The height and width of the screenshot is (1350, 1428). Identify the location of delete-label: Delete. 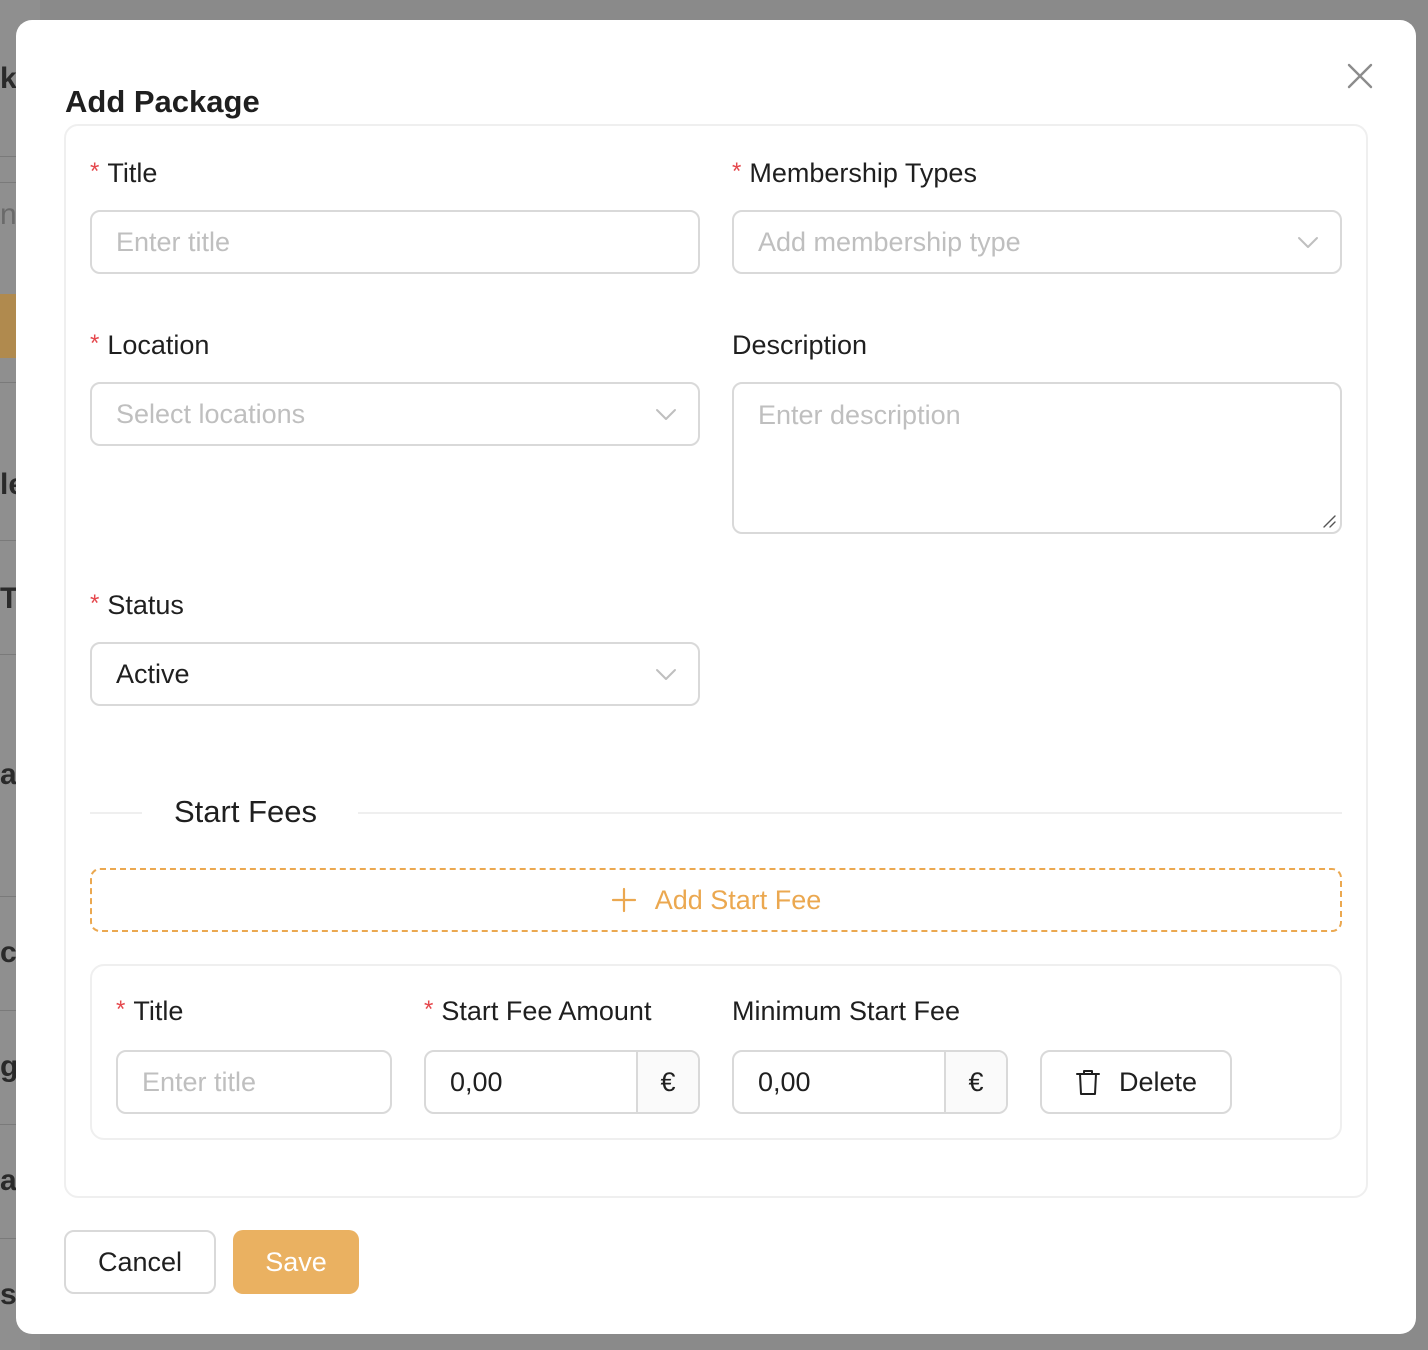
(1158, 1081).